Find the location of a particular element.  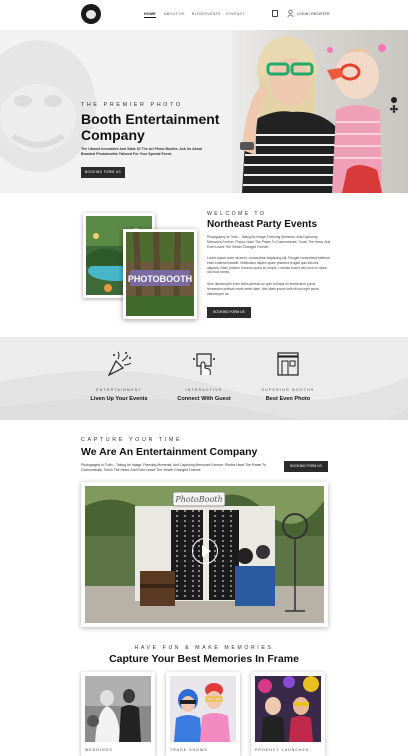

photobooth-sign-text: PHOTOBOOTH is located at coordinates (160, 279).